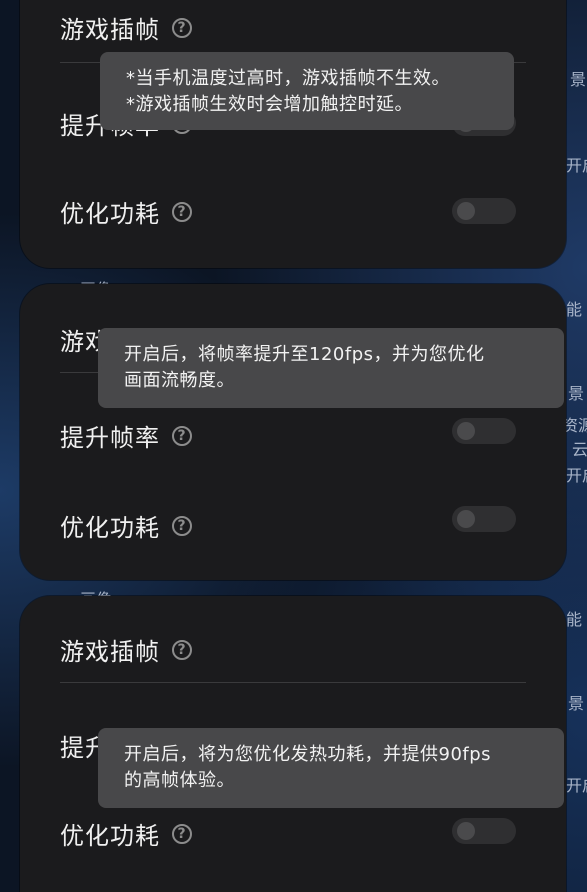 Image resolution: width=587 pixels, height=892 pixels. Describe the element at coordinates (307, 91) in the screenshot. I see `tooltip: *当手机温度过高时，游戏插帧不生效。 *游戏插帧生效时会增加触控时延。` at that location.